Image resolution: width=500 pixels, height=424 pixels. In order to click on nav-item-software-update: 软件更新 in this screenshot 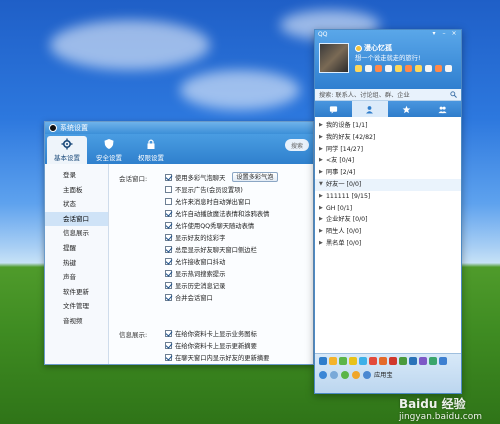, I will do `click(76, 292)`.